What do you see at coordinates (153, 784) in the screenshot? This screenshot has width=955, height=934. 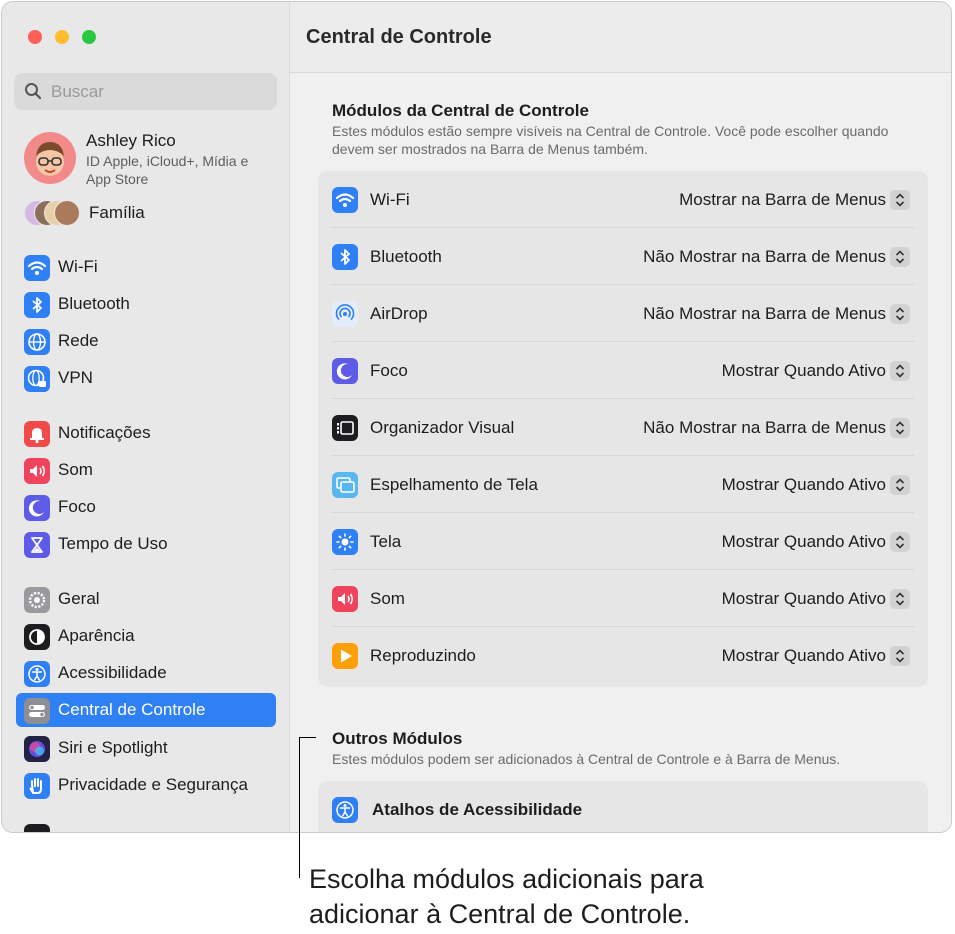 I see `sidebar-item-label: Privacidade e Segurança` at bounding box center [153, 784].